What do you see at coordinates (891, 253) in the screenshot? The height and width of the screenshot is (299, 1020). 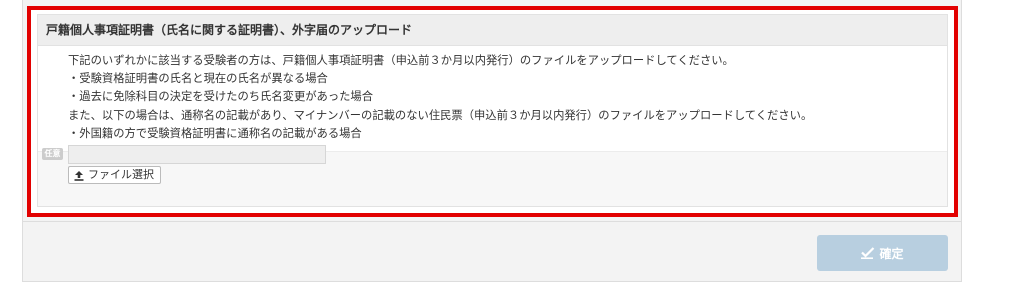 I see `confirm-label: 確定` at bounding box center [891, 253].